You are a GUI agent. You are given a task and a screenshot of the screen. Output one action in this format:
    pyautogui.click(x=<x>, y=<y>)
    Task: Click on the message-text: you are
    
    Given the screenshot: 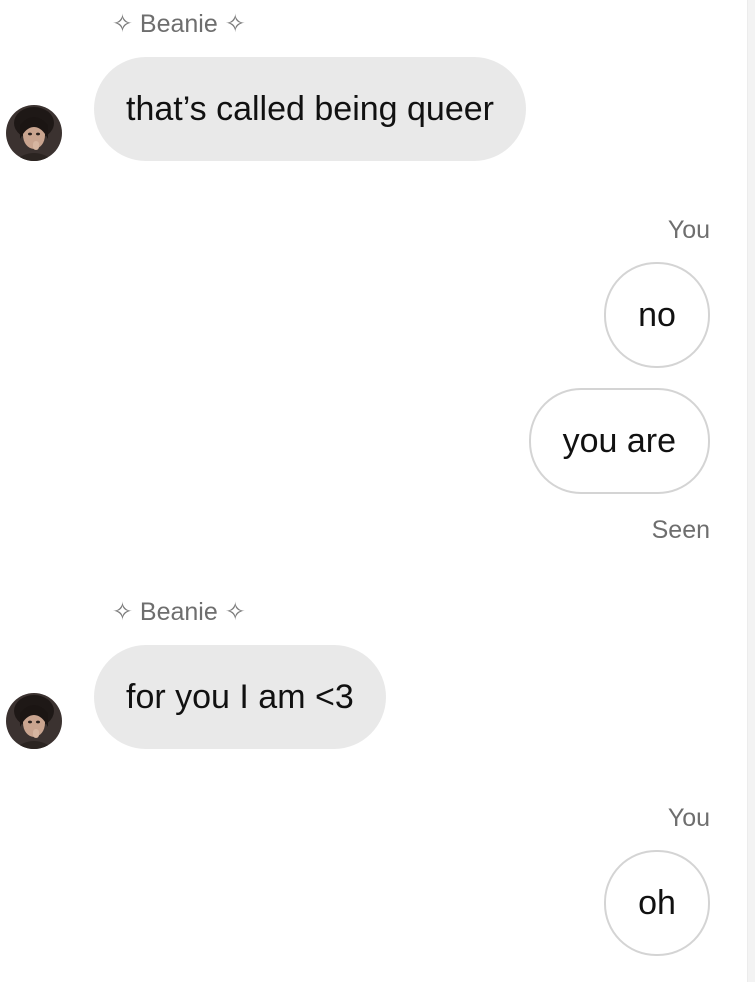 What is the action you would take?
    pyautogui.click(x=619, y=441)
    